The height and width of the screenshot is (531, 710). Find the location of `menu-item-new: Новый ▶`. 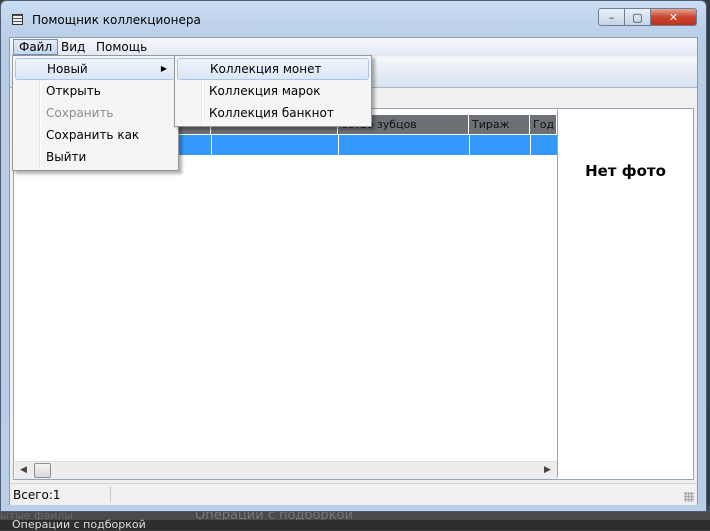

menu-item-new: Новый ▶ is located at coordinates (95, 69).